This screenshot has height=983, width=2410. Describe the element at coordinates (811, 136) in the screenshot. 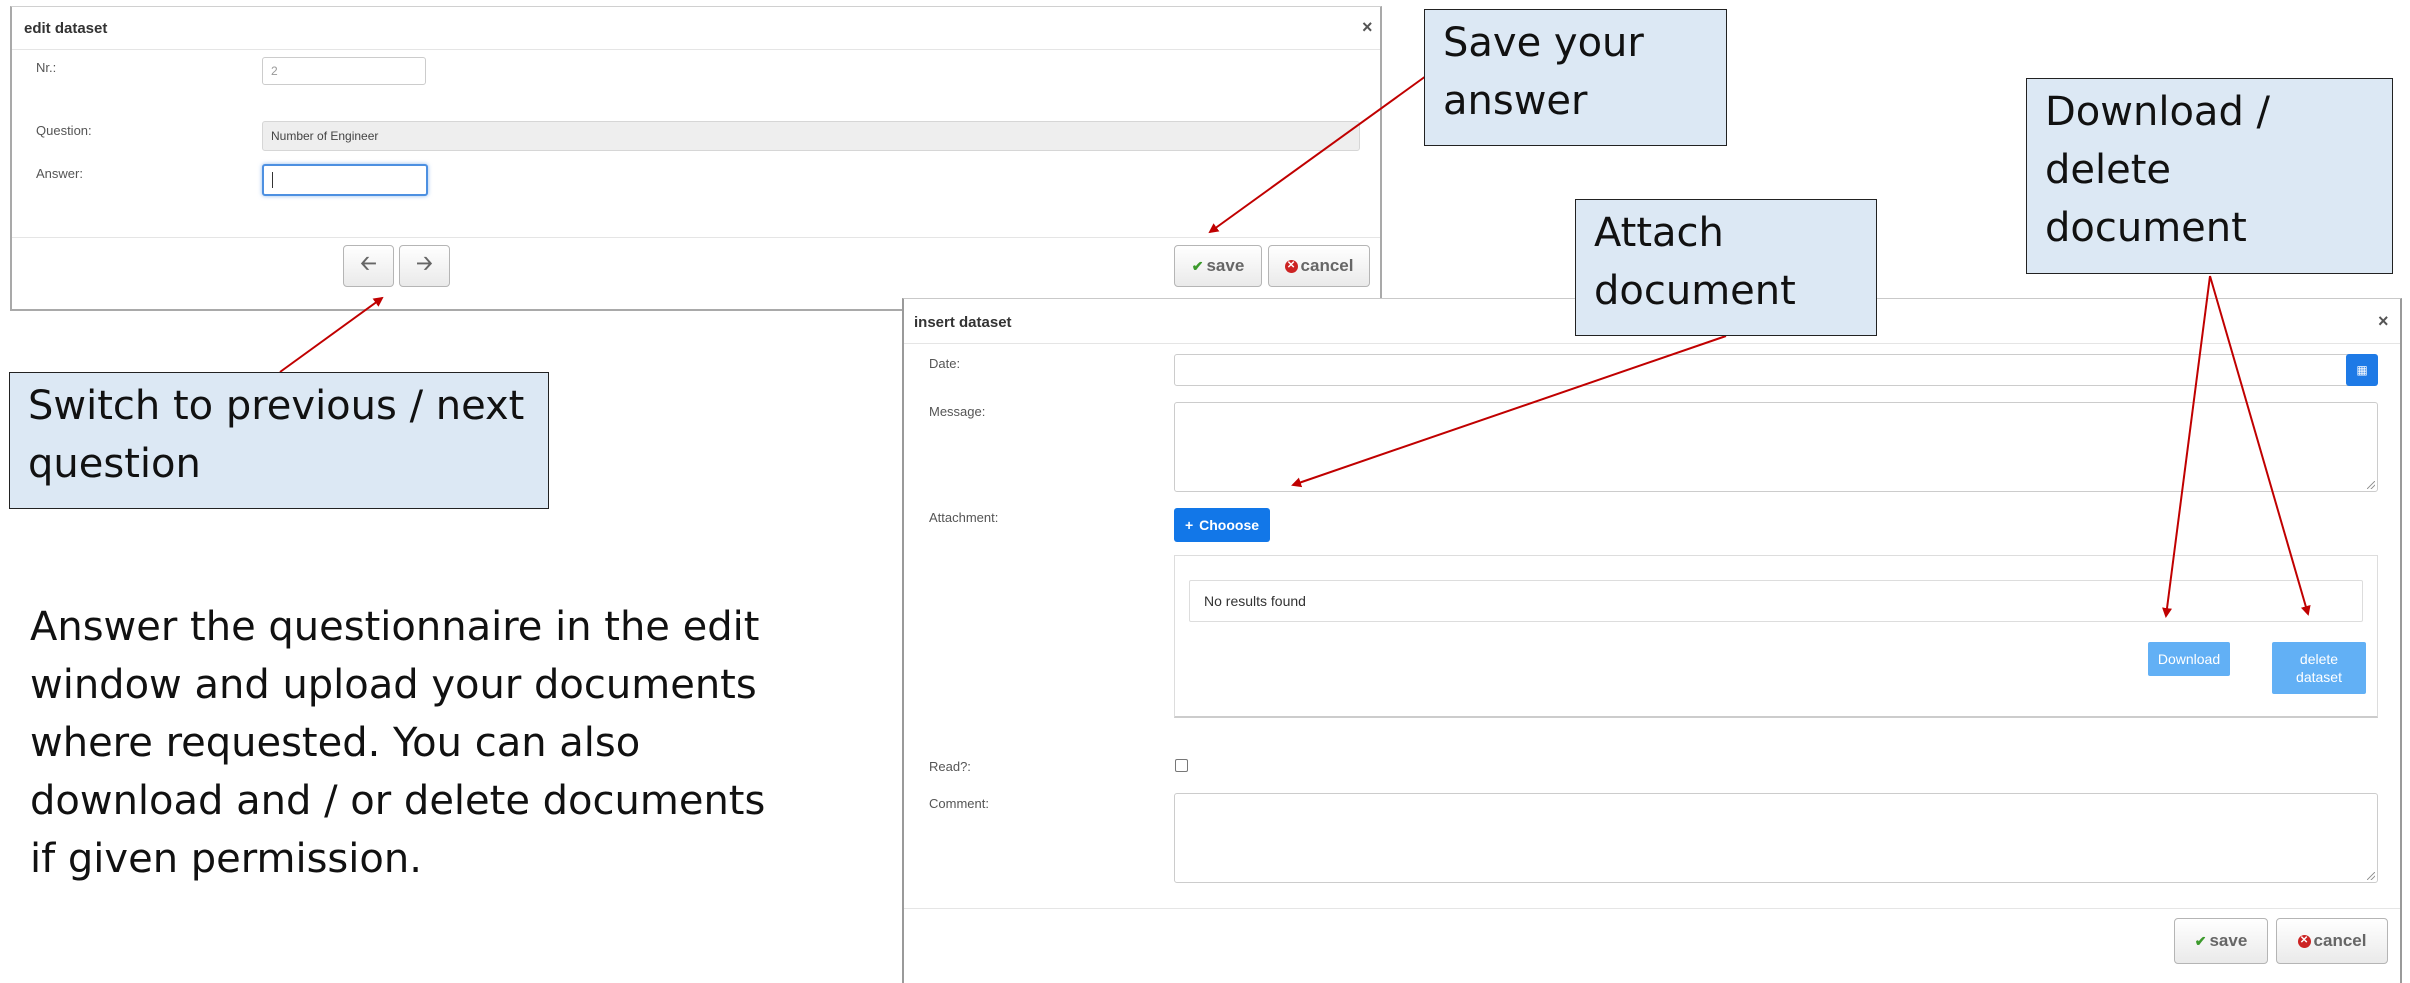

I see `question-field: Number of Engineer` at that location.